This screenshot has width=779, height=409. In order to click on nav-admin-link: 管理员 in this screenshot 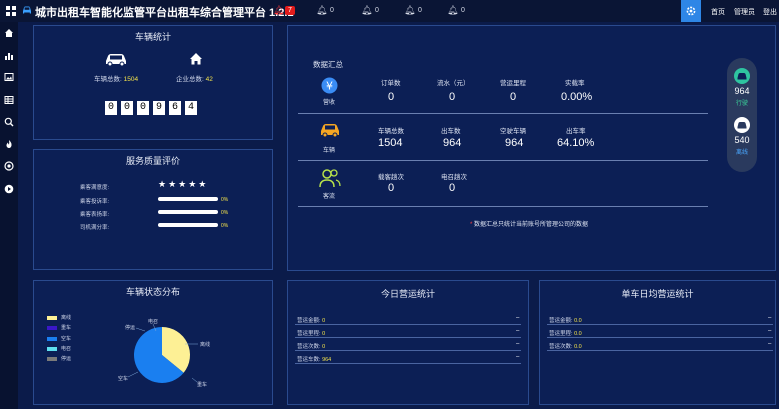, I will do `click(744, 12)`.